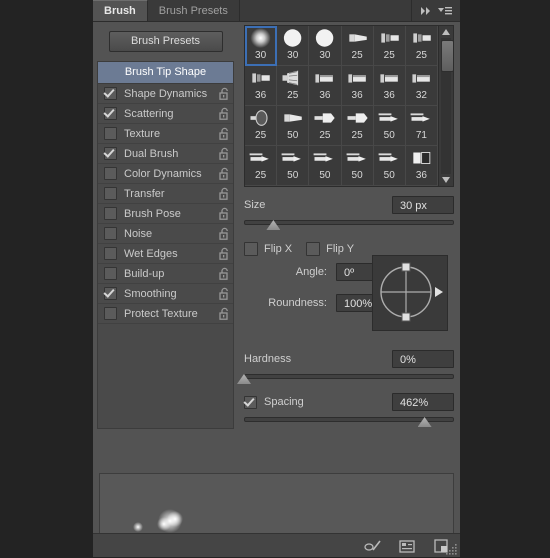  What do you see at coordinates (165, 274) in the screenshot?
I see `sidebar-item-build-up: Build-up` at bounding box center [165, 274].